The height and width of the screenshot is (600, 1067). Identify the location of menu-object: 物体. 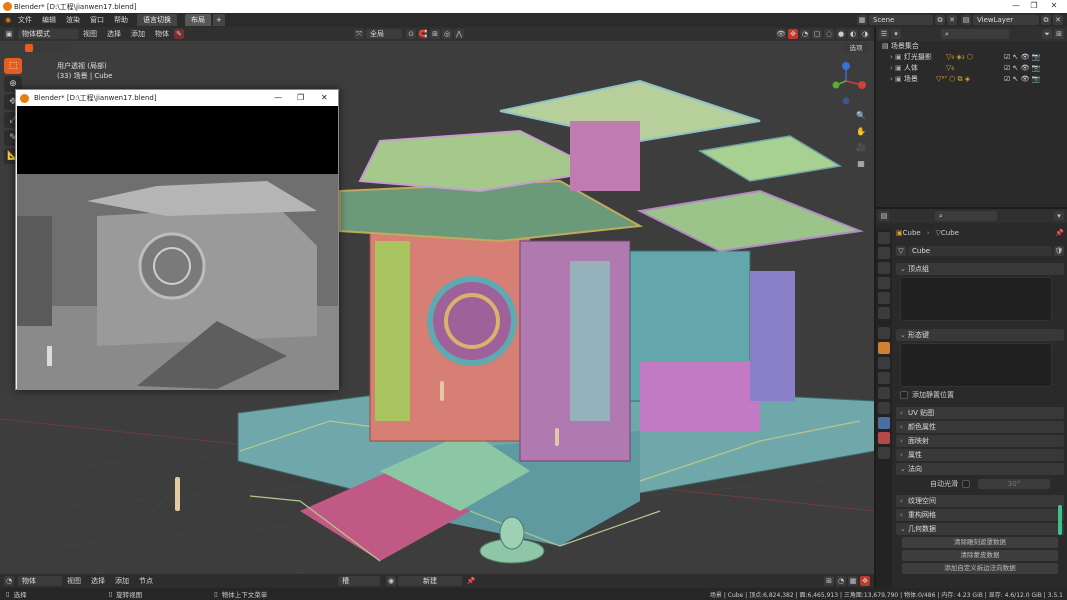
(162, 34).